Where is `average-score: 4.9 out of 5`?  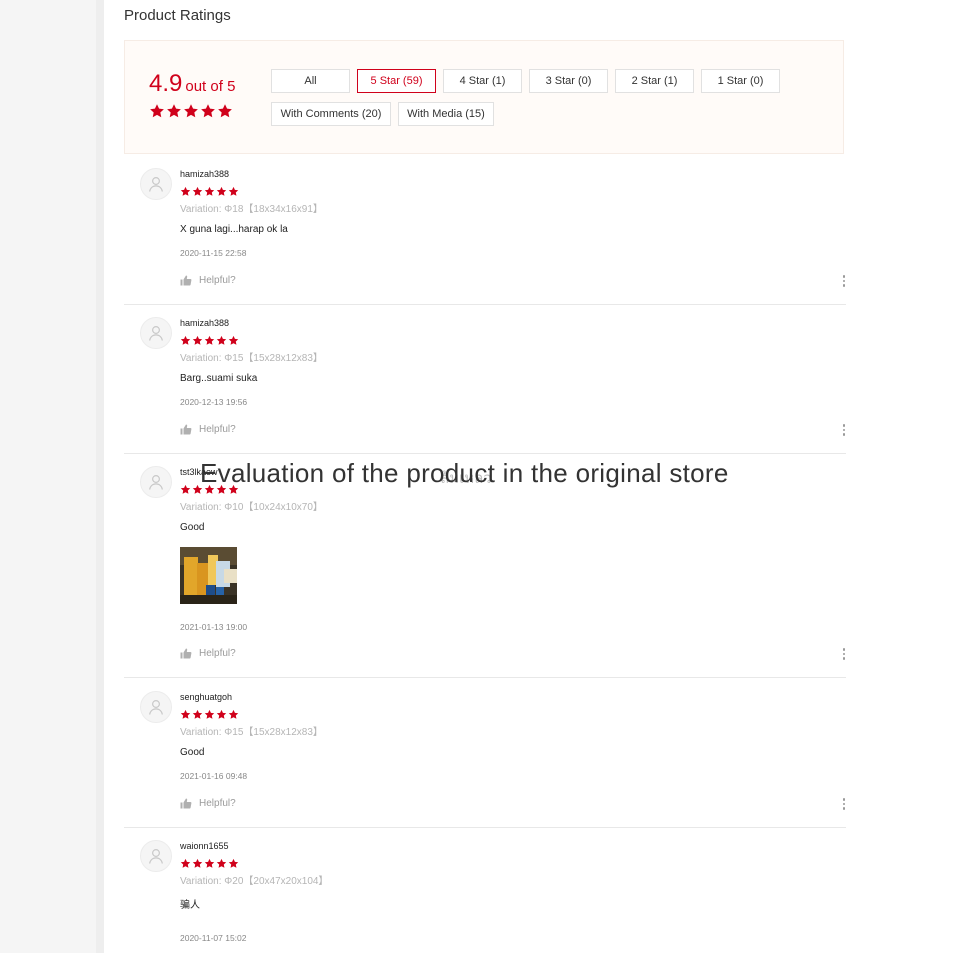
average-score: 4.9 out of 5 is located at coordinates (192, 84).